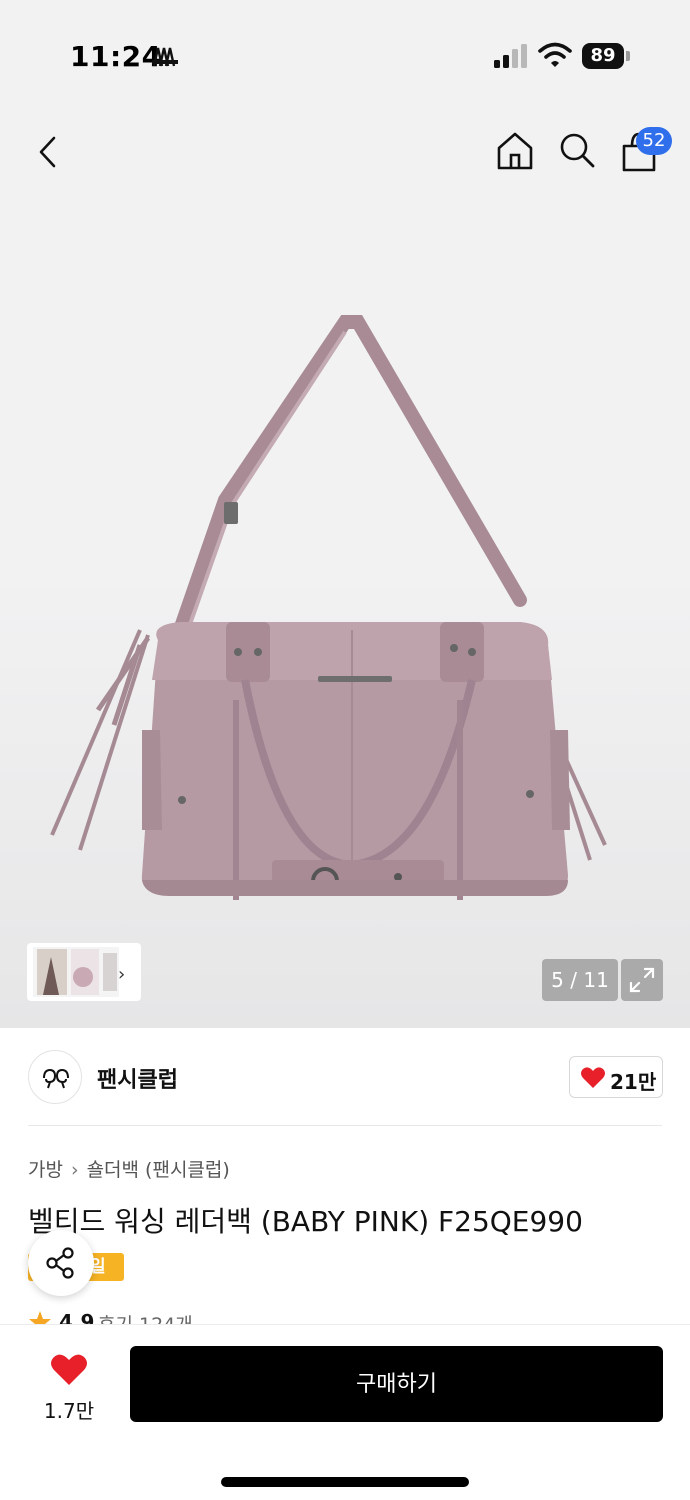  What do you see at coordinates (510, 56) in the screenshot?
I see `signal-icon` at bounding box center [510, 56].